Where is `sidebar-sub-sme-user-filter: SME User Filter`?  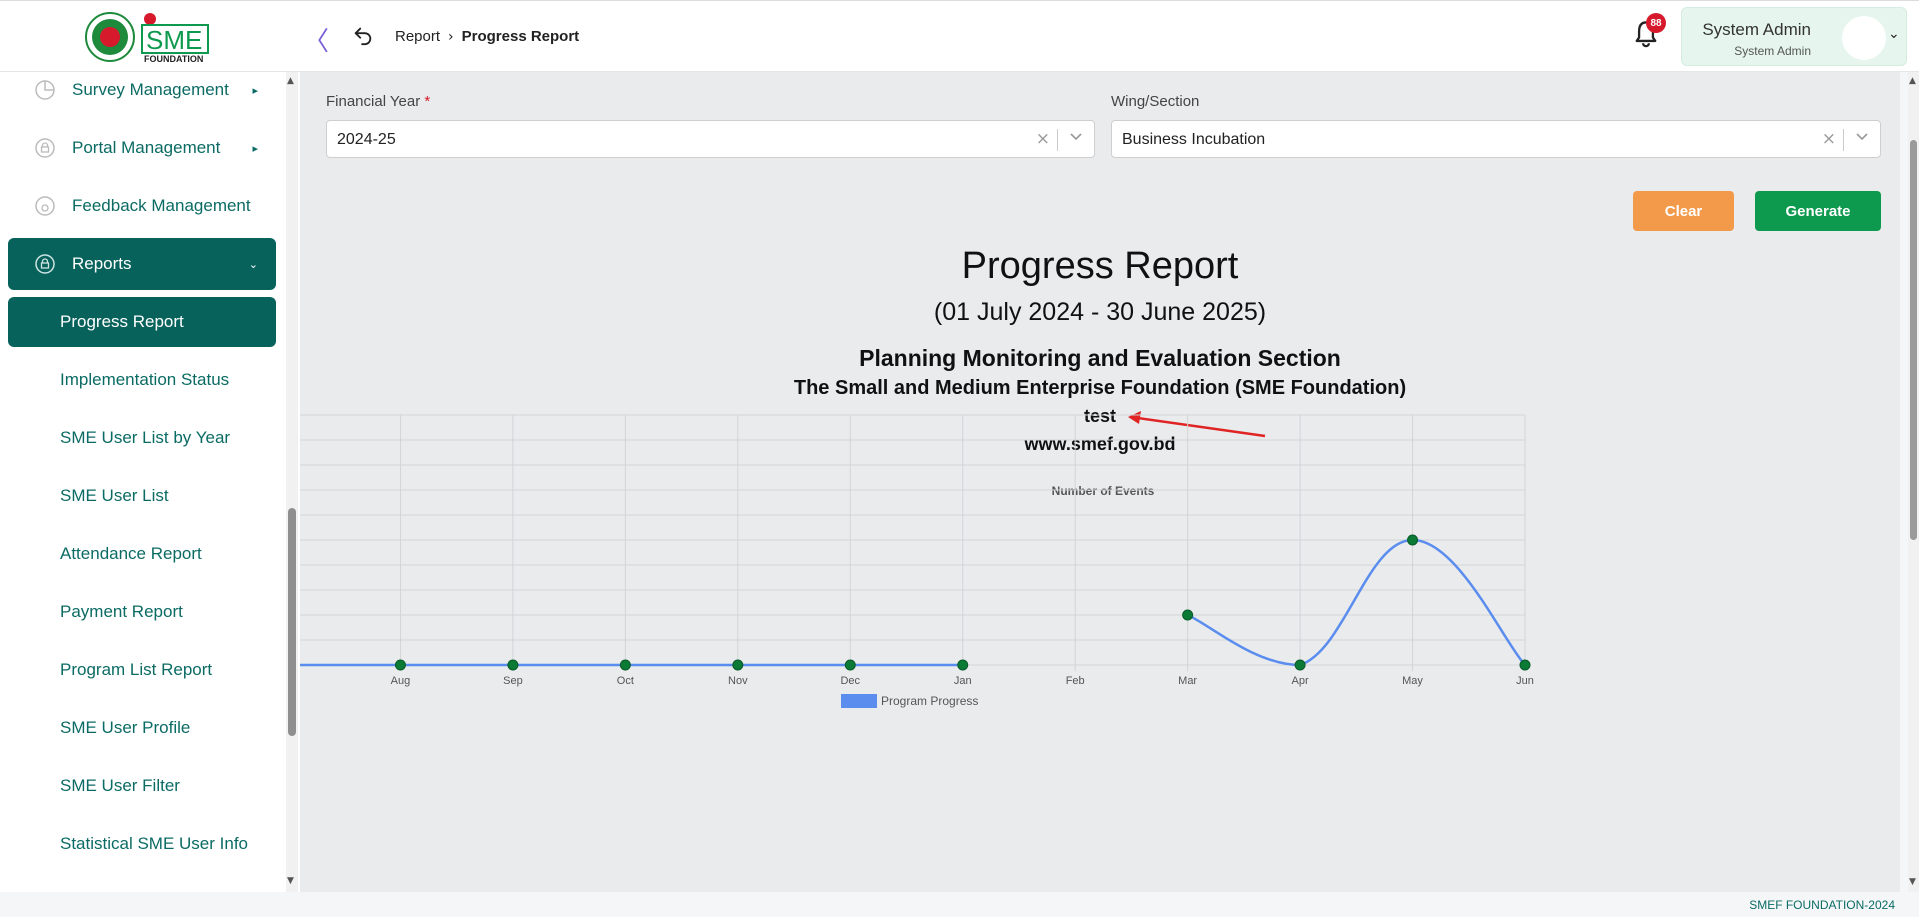
sidebar-sub-sme-user-filter: SME User Filter is located at coordinates (142, 786).